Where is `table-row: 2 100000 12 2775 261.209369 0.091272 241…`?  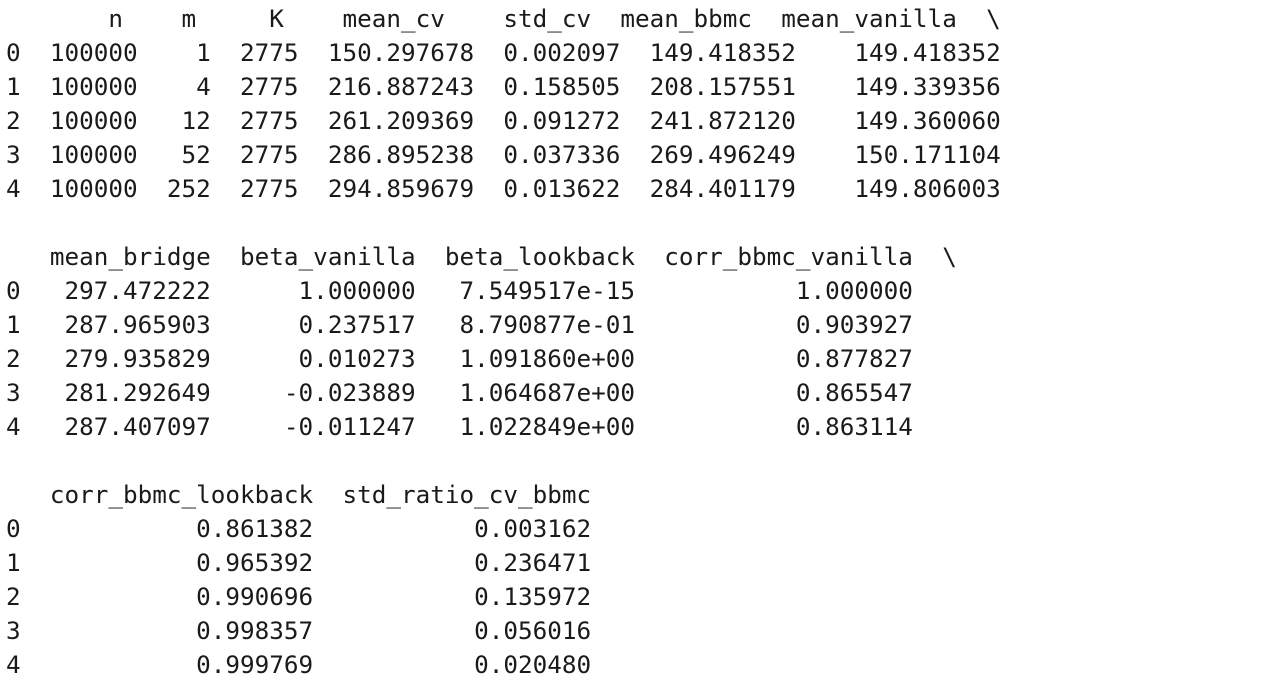 table-row: 2 100000 12 2775 261.209369 0.091272 241… is located at coordinates (503, 120).